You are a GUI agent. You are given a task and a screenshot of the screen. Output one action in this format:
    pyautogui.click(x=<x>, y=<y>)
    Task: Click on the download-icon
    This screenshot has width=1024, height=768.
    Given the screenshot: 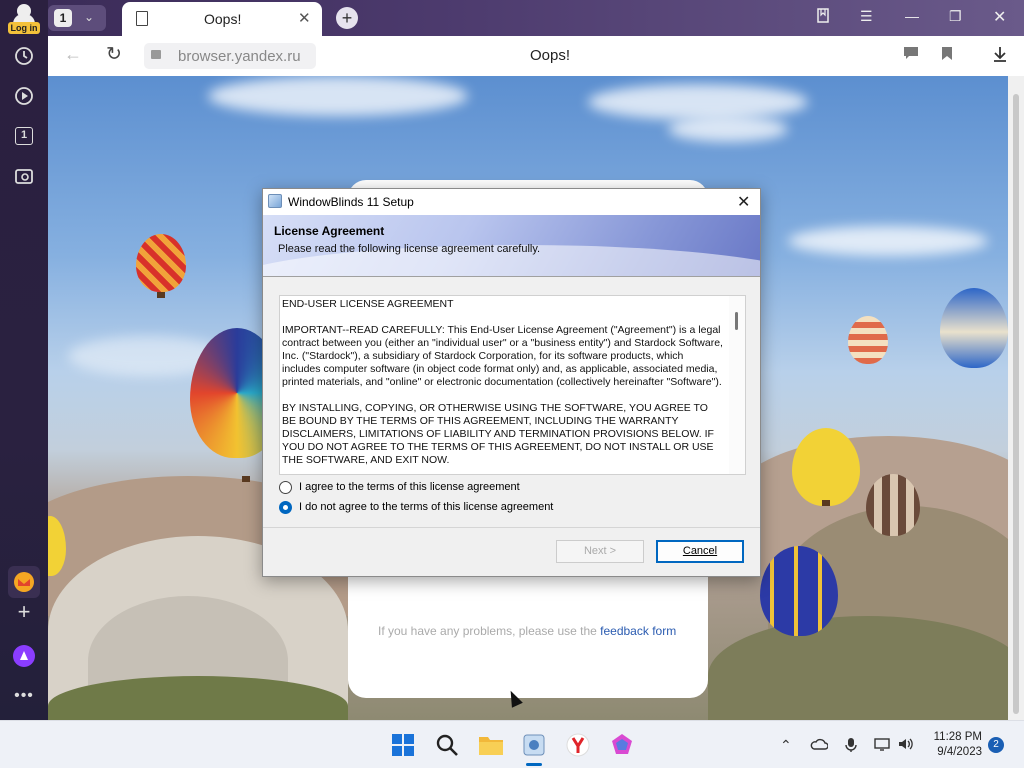 What is the action you would take?
    pyautogui.click(x=1000, y=56)
    